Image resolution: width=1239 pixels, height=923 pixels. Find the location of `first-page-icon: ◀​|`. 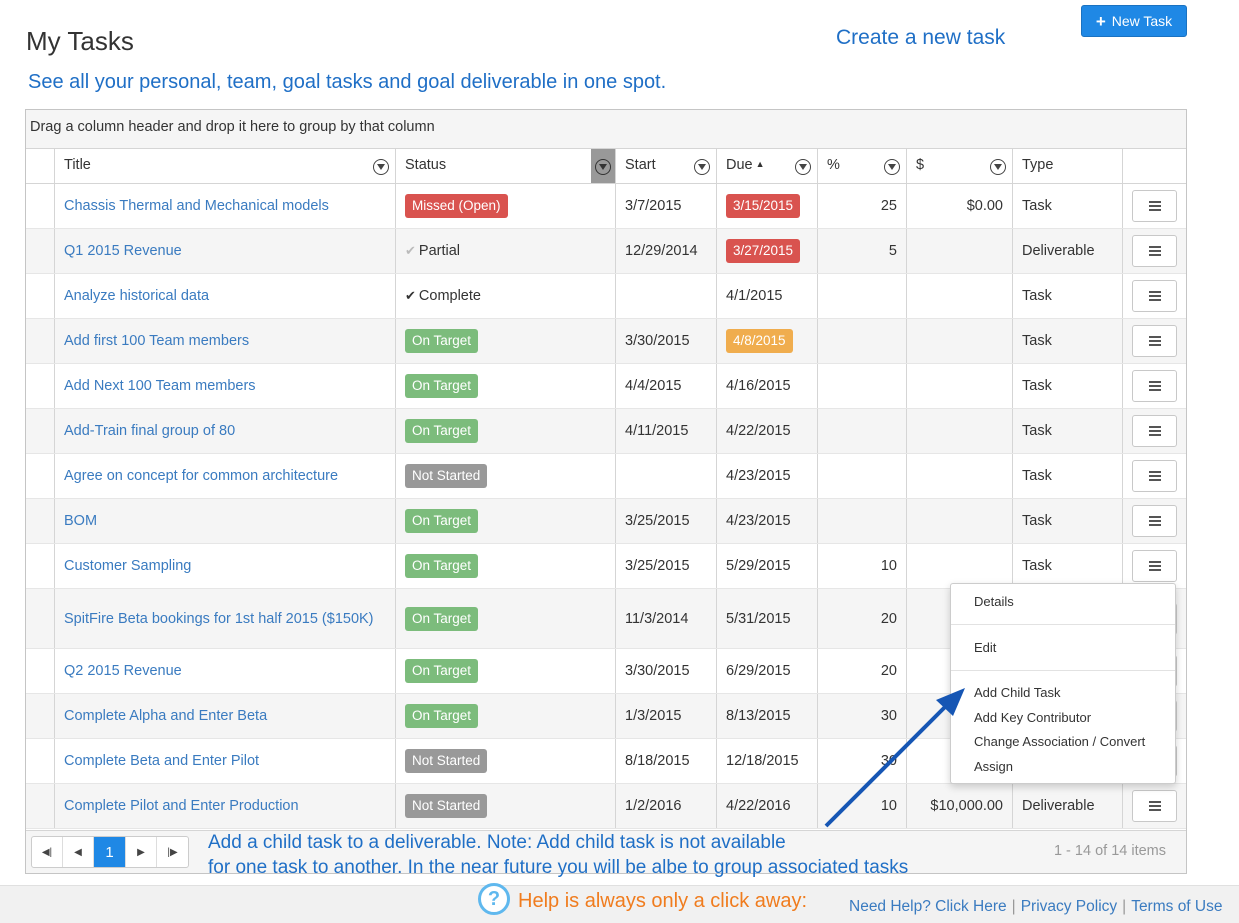

first-page-icon: ◀​| is located at coordinates (47, 852).